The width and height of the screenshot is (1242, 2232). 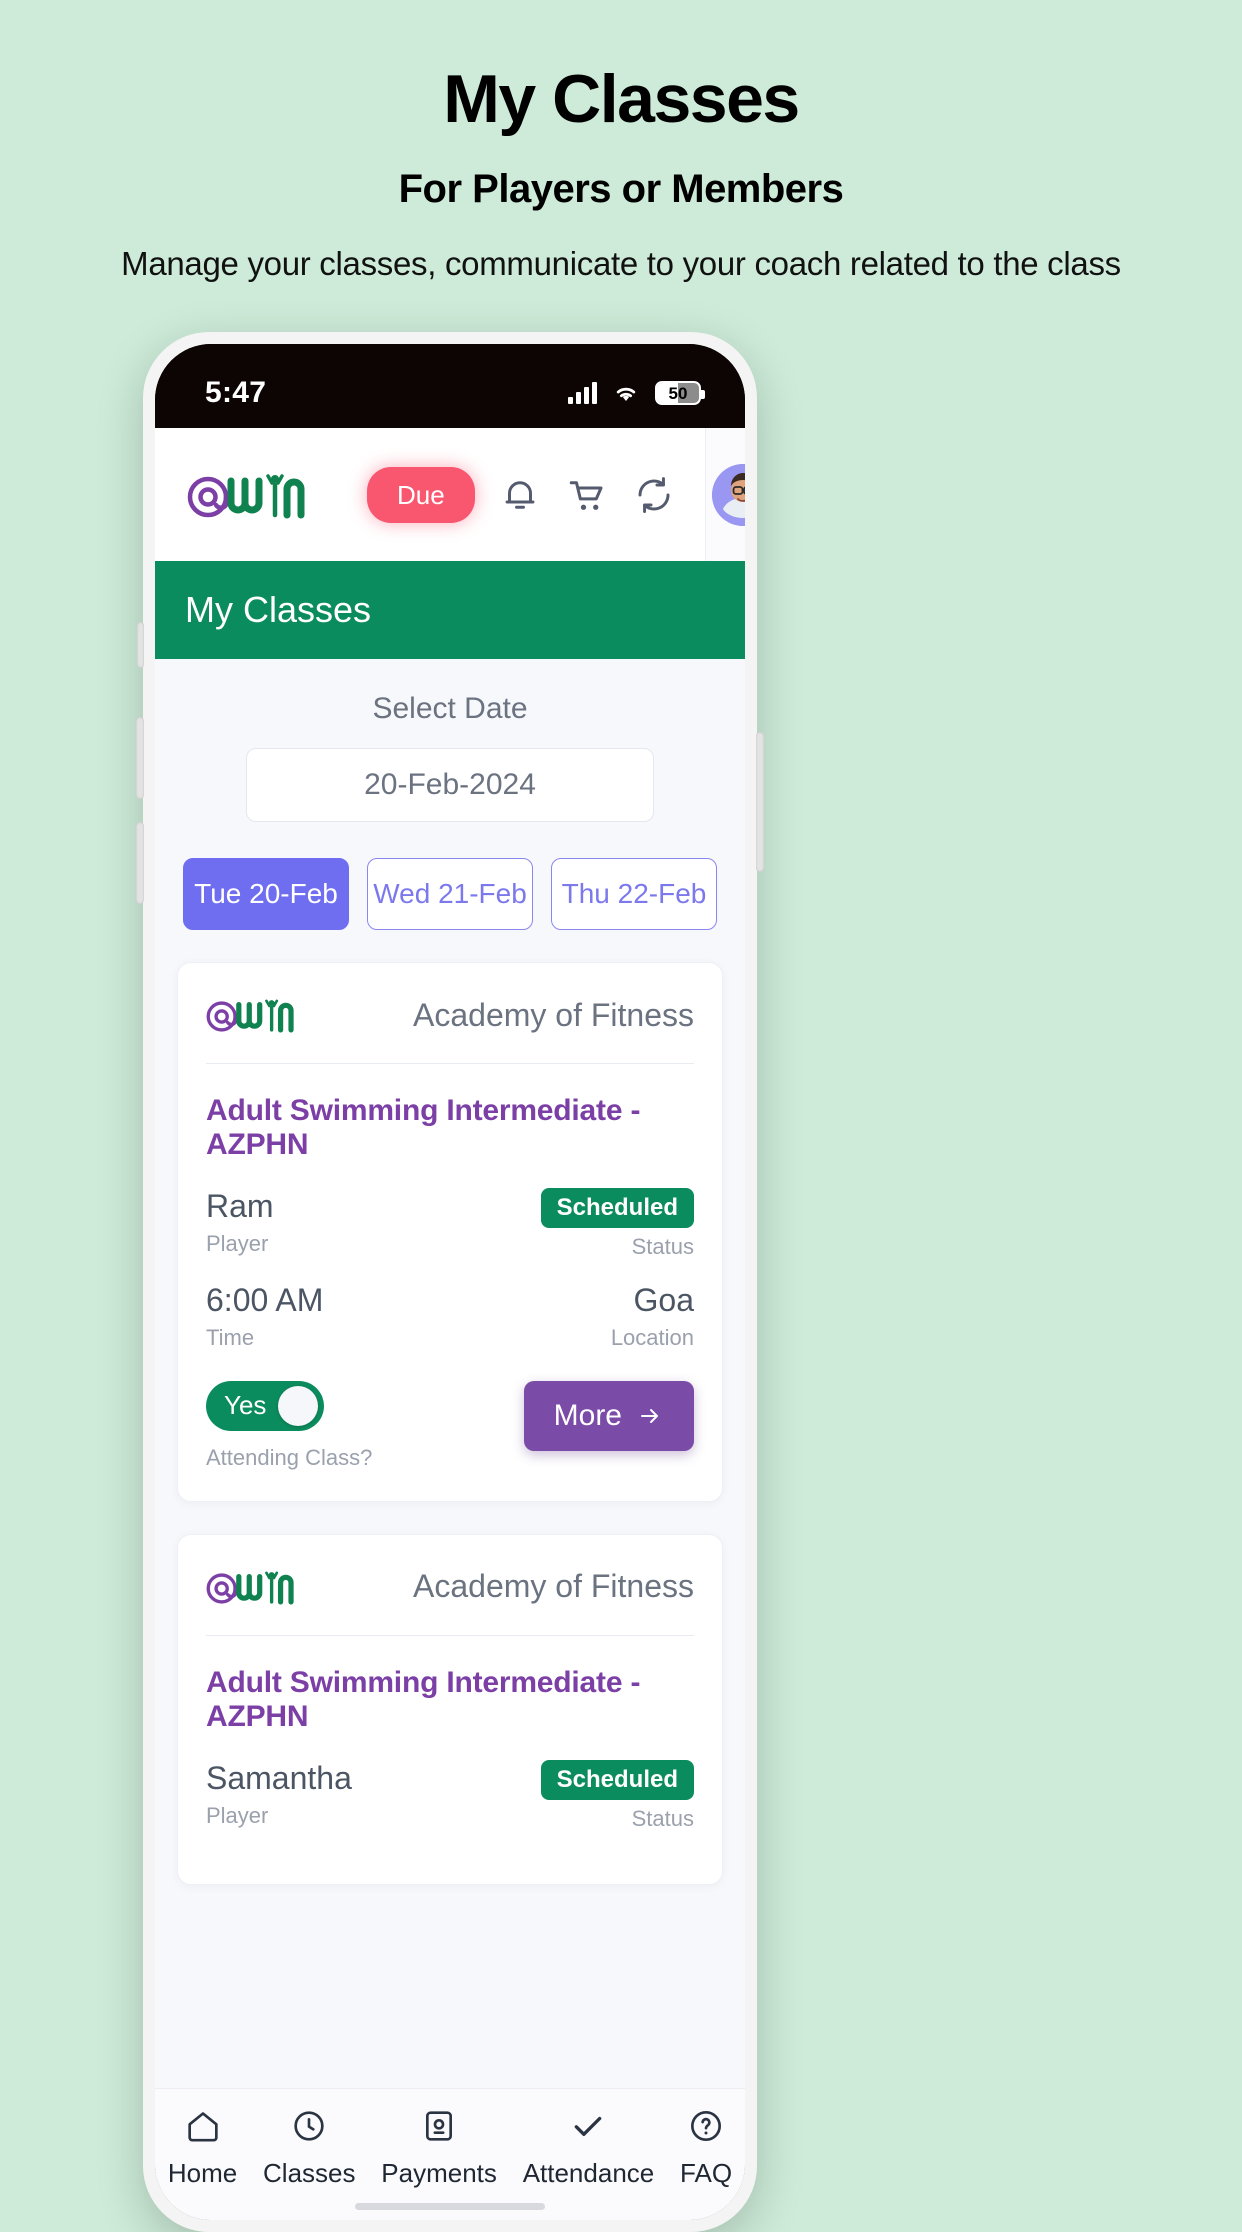 I want to click on volume-up-button, so click(x=140, y=758).